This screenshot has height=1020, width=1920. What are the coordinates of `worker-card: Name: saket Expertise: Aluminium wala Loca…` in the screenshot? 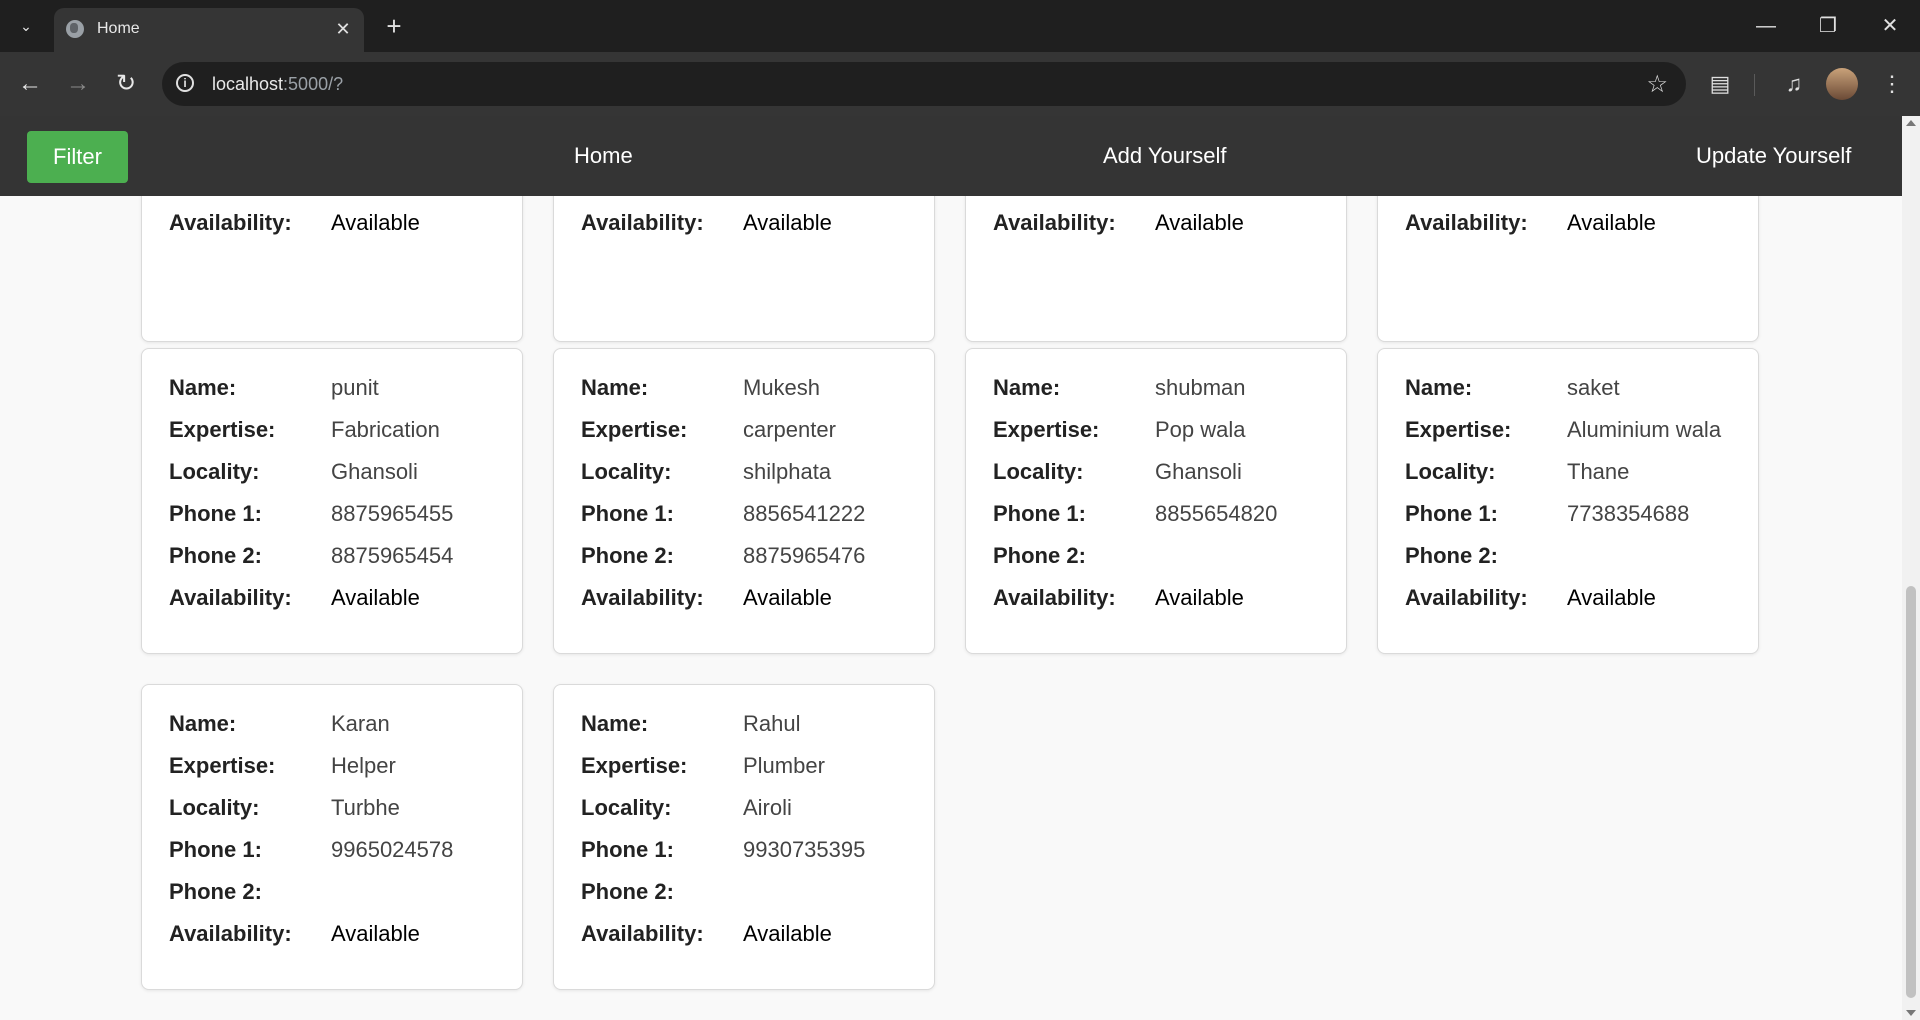 It's located at (1568, 501).